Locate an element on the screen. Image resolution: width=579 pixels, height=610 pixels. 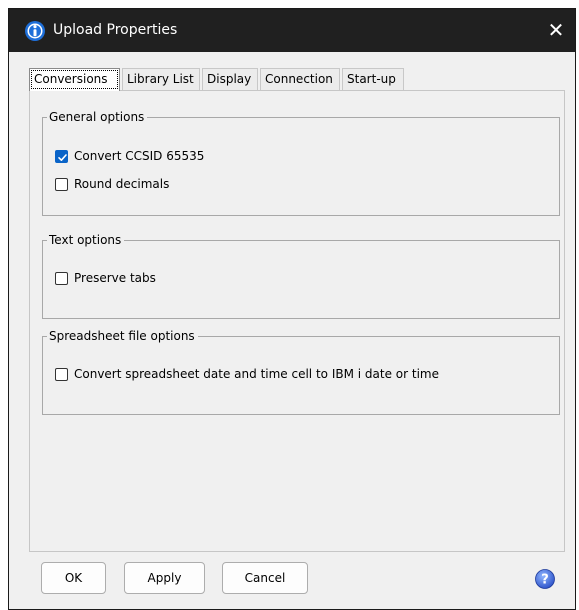
help-icon: ? is located at coordinates (545, 579).